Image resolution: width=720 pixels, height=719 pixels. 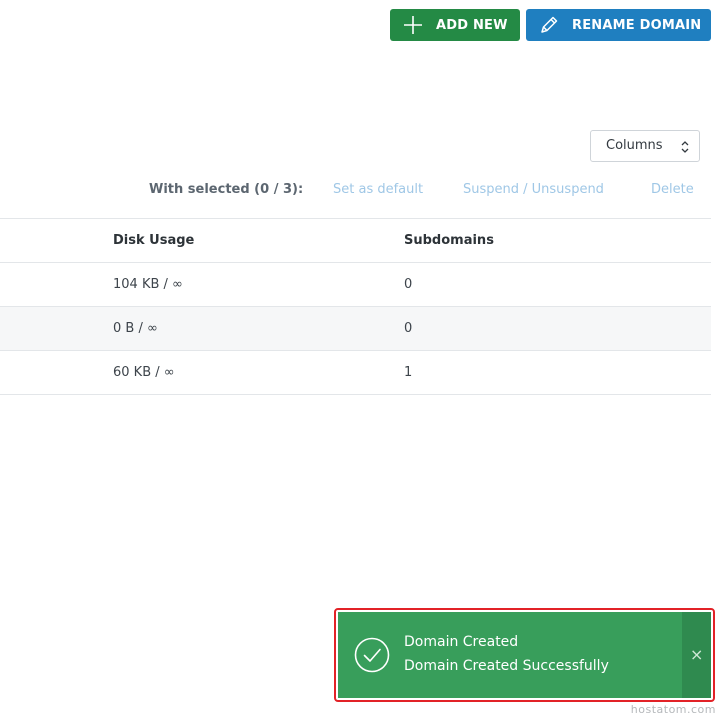 I want to click on suspend-unsuspend-link: Suspend / Unsuspend, so click(x=533, y=189).